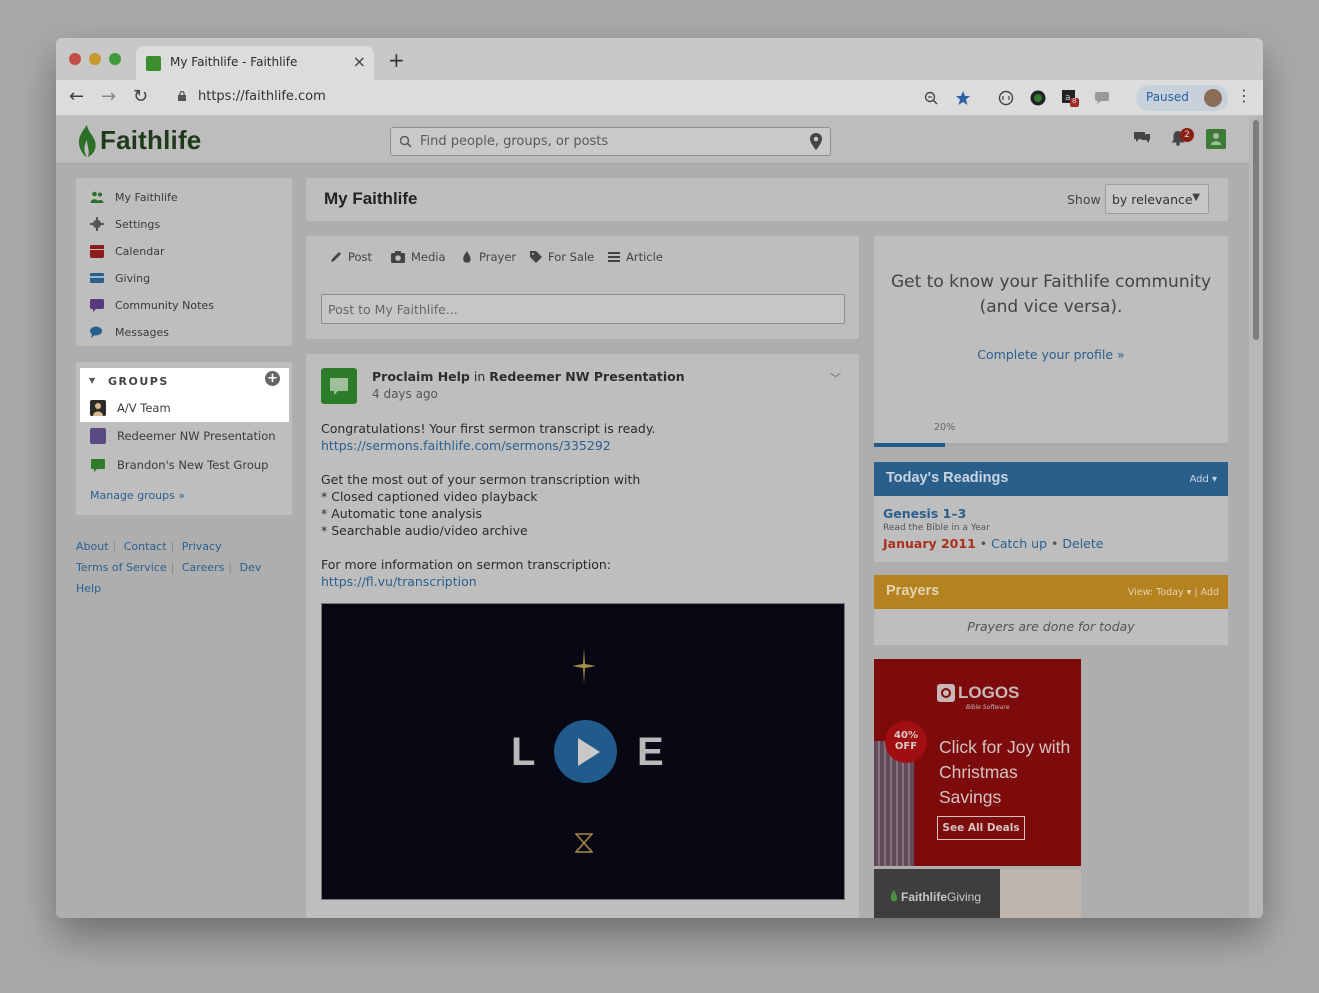  What do you see at coordinates (945, 427) in the screenshot?
I see `progress-label: 20%` at bounding box center [945, 427].